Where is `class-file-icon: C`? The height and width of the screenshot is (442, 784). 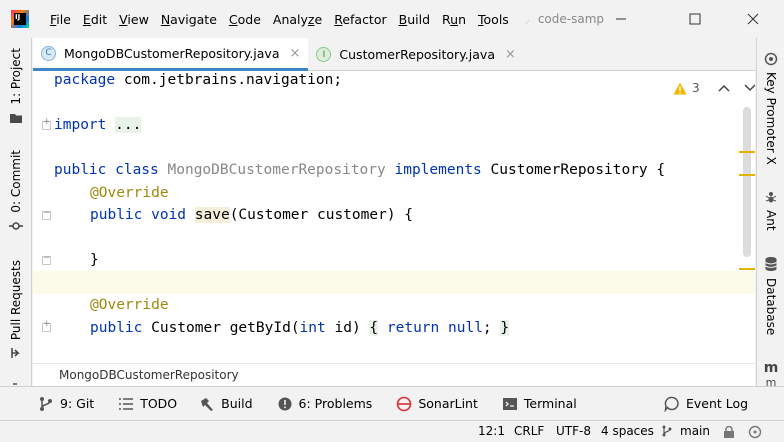 class-file-icon: C is located at coordinates (48, 53).